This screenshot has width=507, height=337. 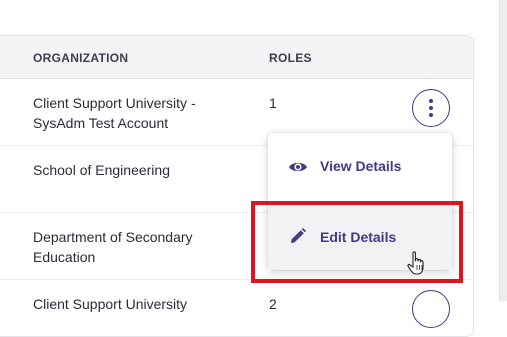 What do you see at coordinates (290, 58) in the screenshot?
I see `column-header-roles: ROLES` at bounding box center [290, 58].